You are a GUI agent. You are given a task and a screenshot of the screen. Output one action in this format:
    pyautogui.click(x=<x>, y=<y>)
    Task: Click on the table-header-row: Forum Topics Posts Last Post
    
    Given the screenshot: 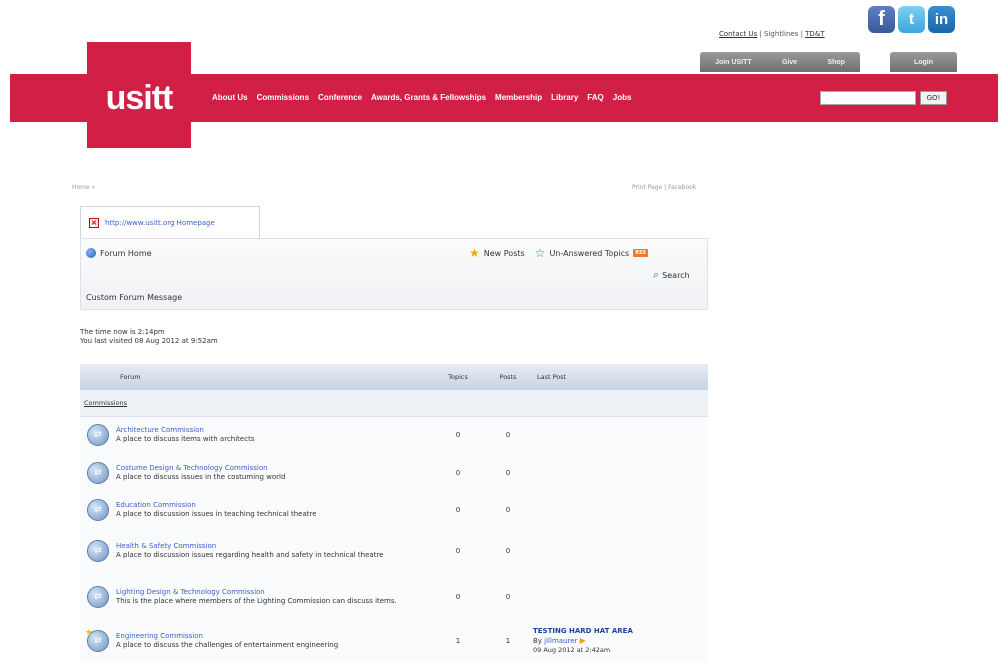 What is the action you would take?
    pyautogui.click(x=394, y=377)
    